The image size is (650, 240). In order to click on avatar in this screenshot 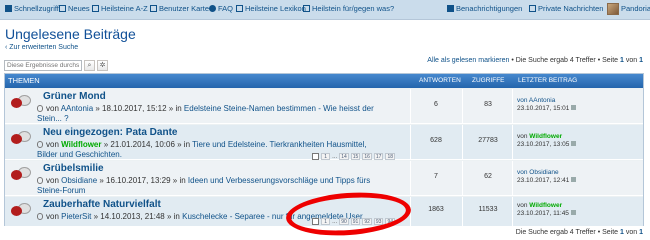, I will do `click(613, 9)`.